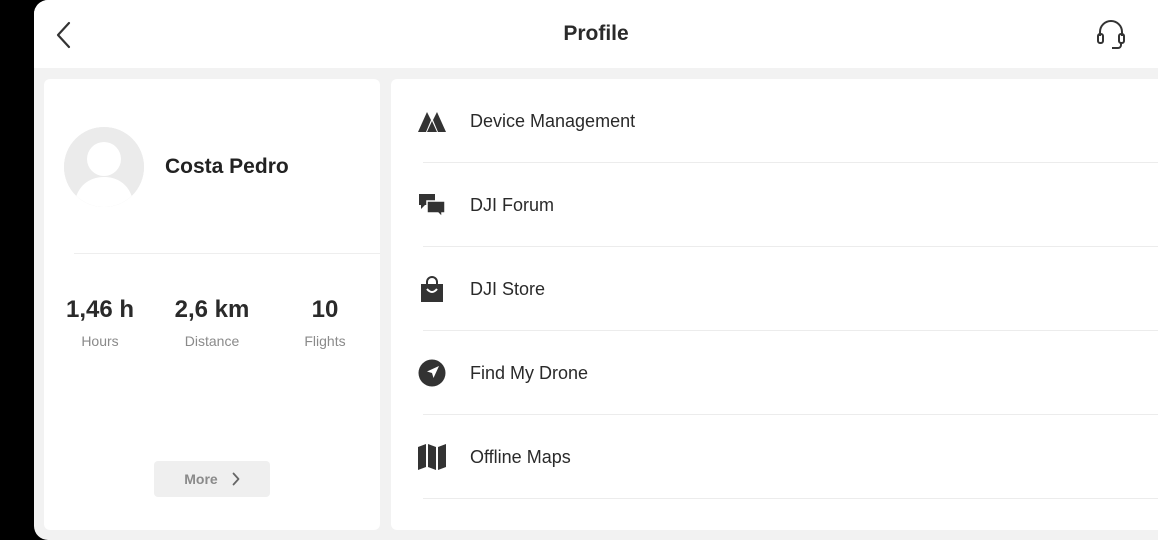 The image size is (1158, 540). I want to click on user-placeholder-icon, so click(104, 167).